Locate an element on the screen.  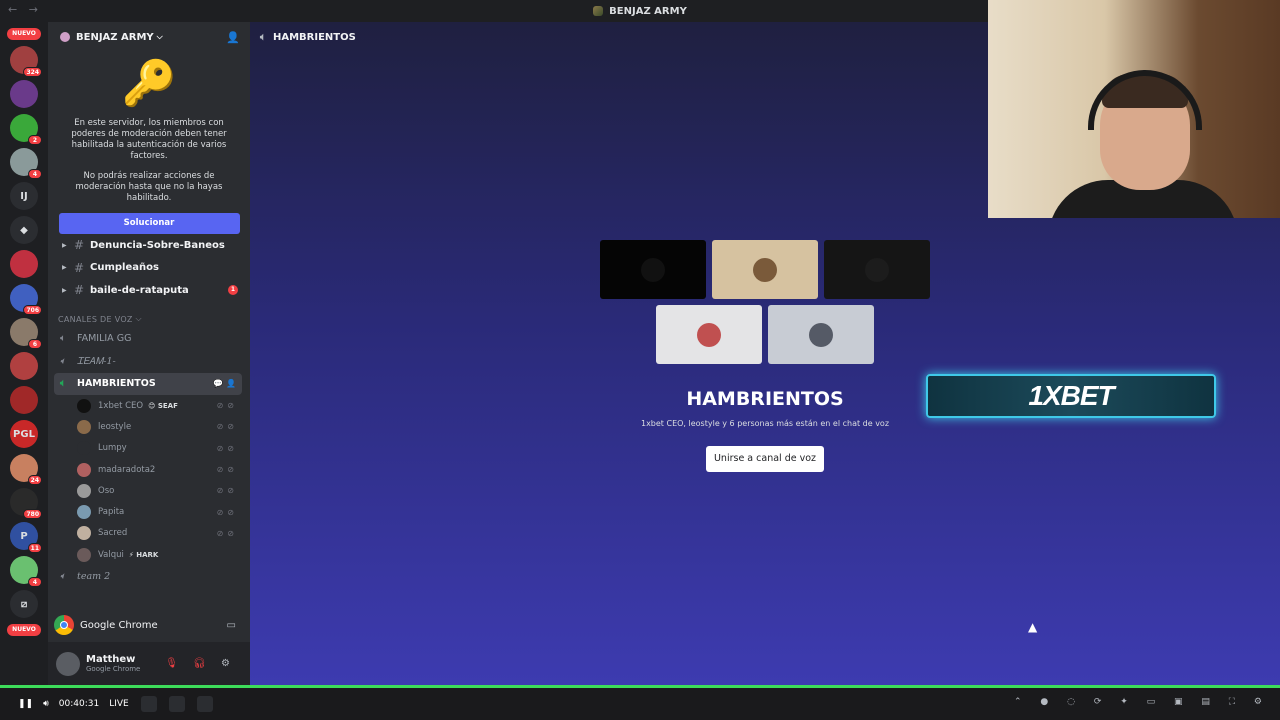
voice-channel-label: team 2 is located at coordinates (94, 577).